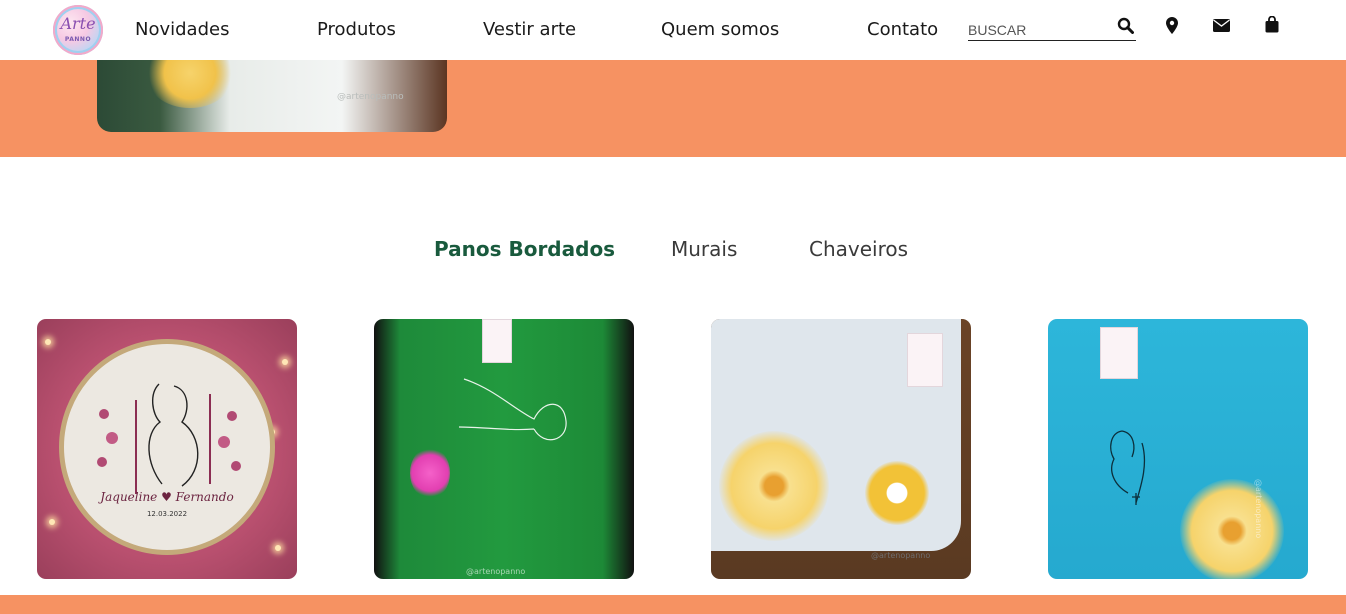 This screenshot has width=1346, height=614. I want to click on nav-contato: Contato, so click(902, 30).